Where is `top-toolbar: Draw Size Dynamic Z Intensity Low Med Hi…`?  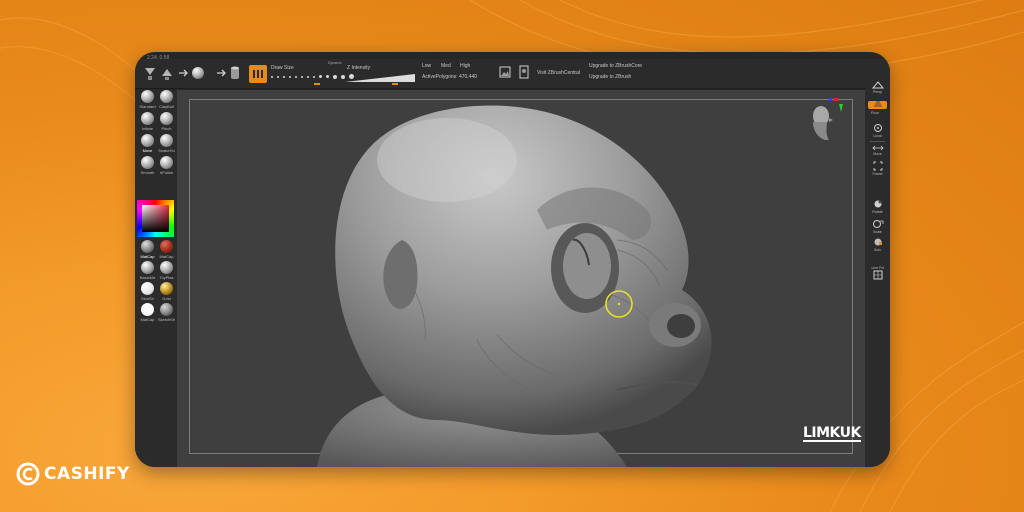 top-toolbar: Draw Size Dynamic Z Intensity Low Med Hi… is located at coordinates (512, 74).